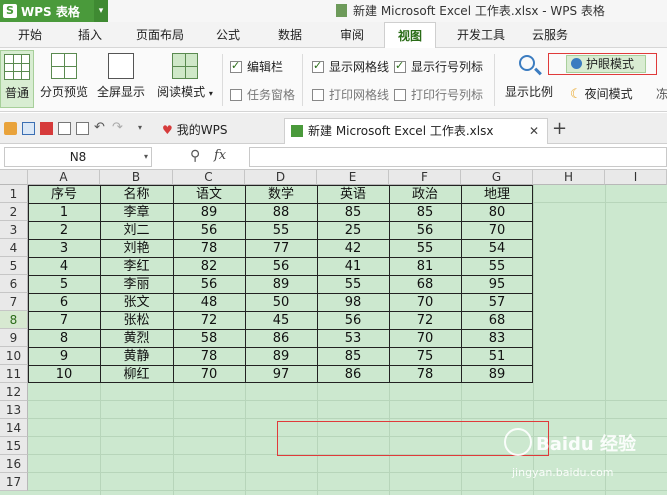 This screenshot has width=667, height=495. I want to click on freeze-panes-button: 冻, so click(661, 93).